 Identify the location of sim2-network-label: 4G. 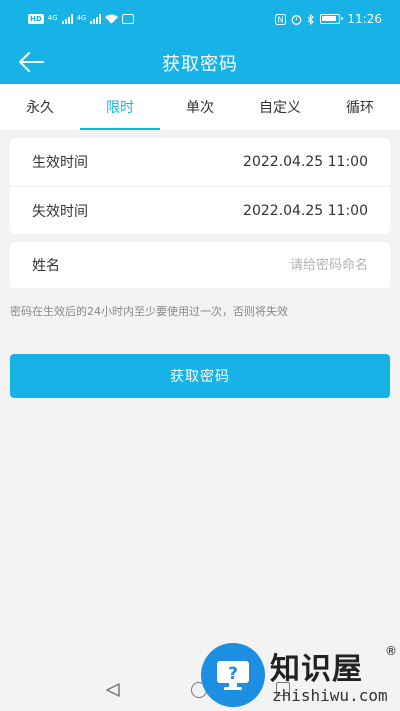
(81, 18).